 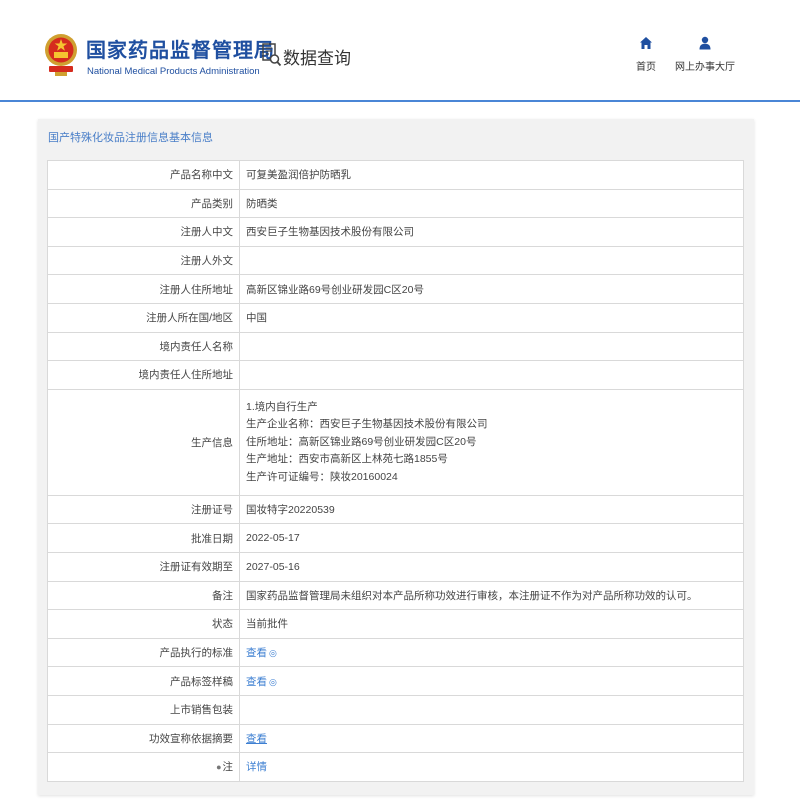 I want to click on table-row: 注册人中文 西安巨子生物基因技术股份有限公司, so click(x=395, y=232).